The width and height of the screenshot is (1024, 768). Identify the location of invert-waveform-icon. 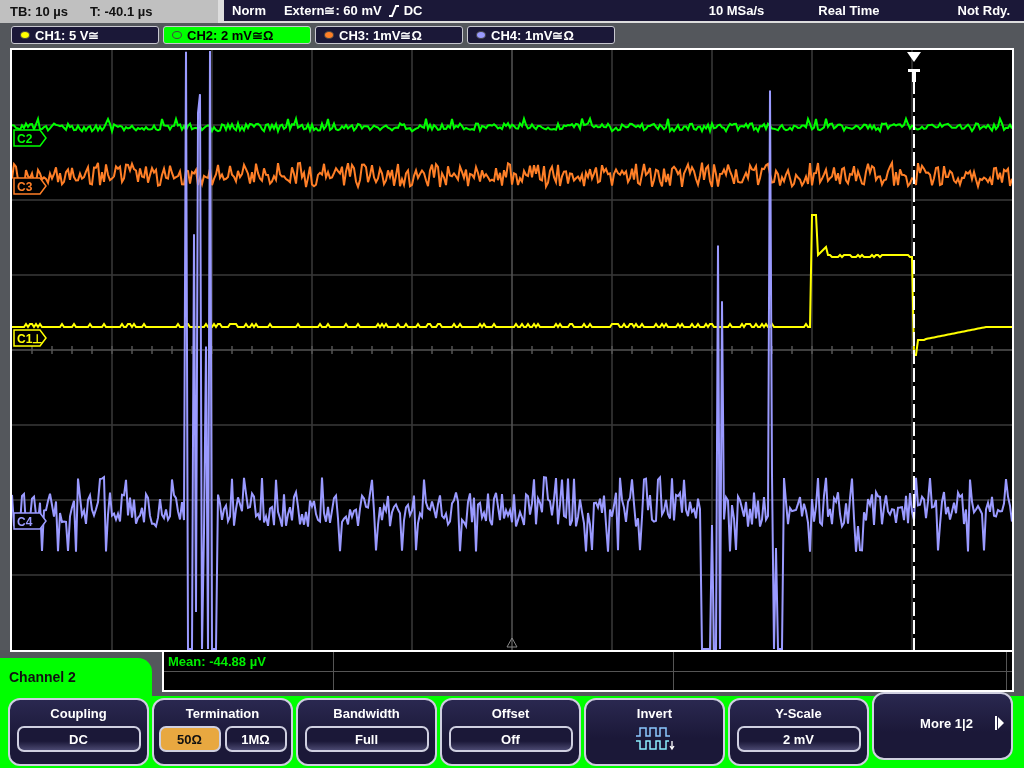
(654, 739).